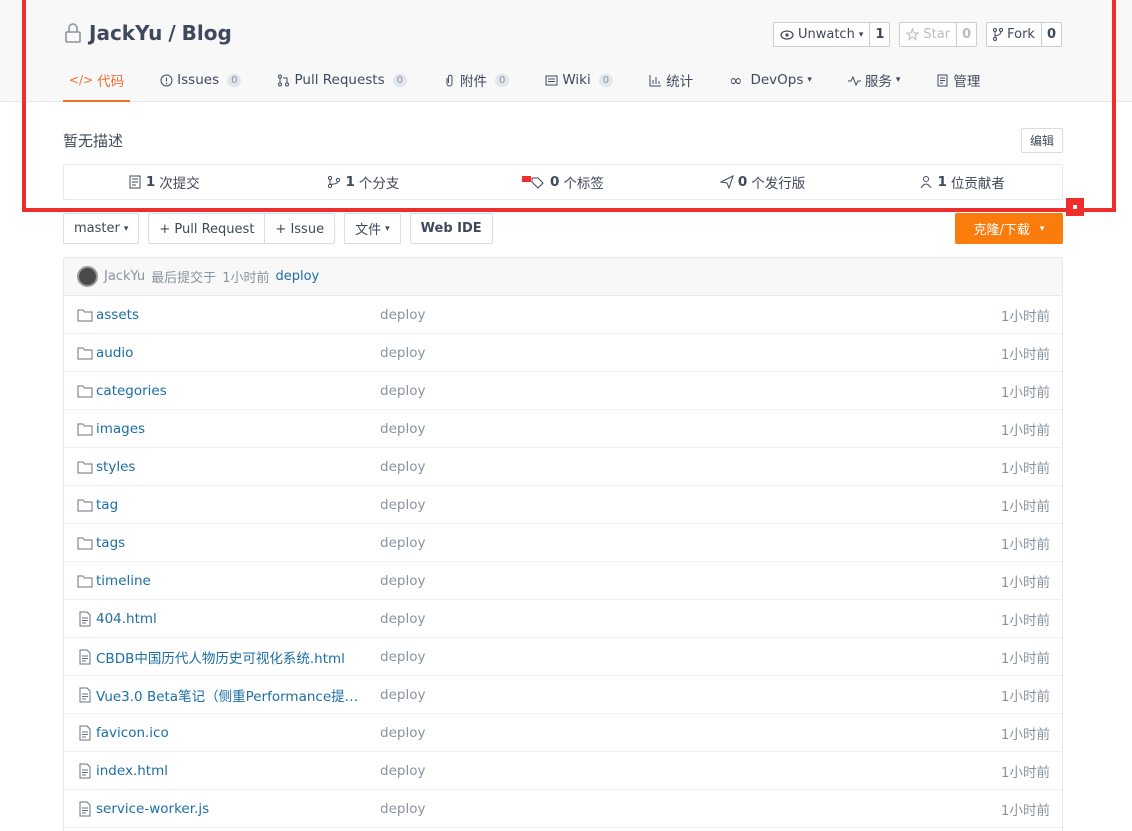 This screenshot has height=831, width=1132. What do you see at coordinates (207, 228) in the screenshot?
I see `new-pull-request-button: + Pull Request` at bounding box center [207, 228].